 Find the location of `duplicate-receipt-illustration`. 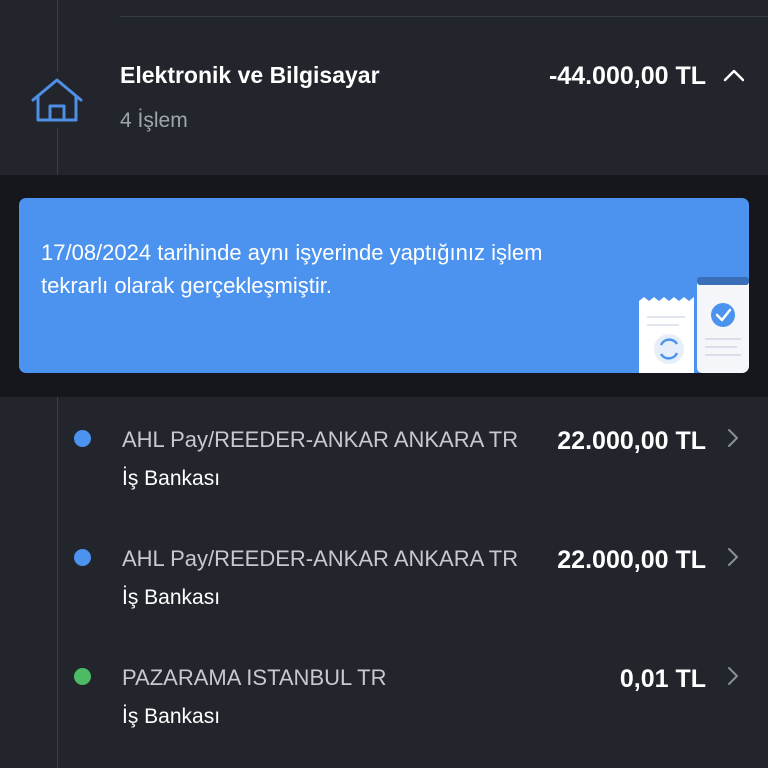

duplicate-receipt-illustration is located at coordinates (694, 325).